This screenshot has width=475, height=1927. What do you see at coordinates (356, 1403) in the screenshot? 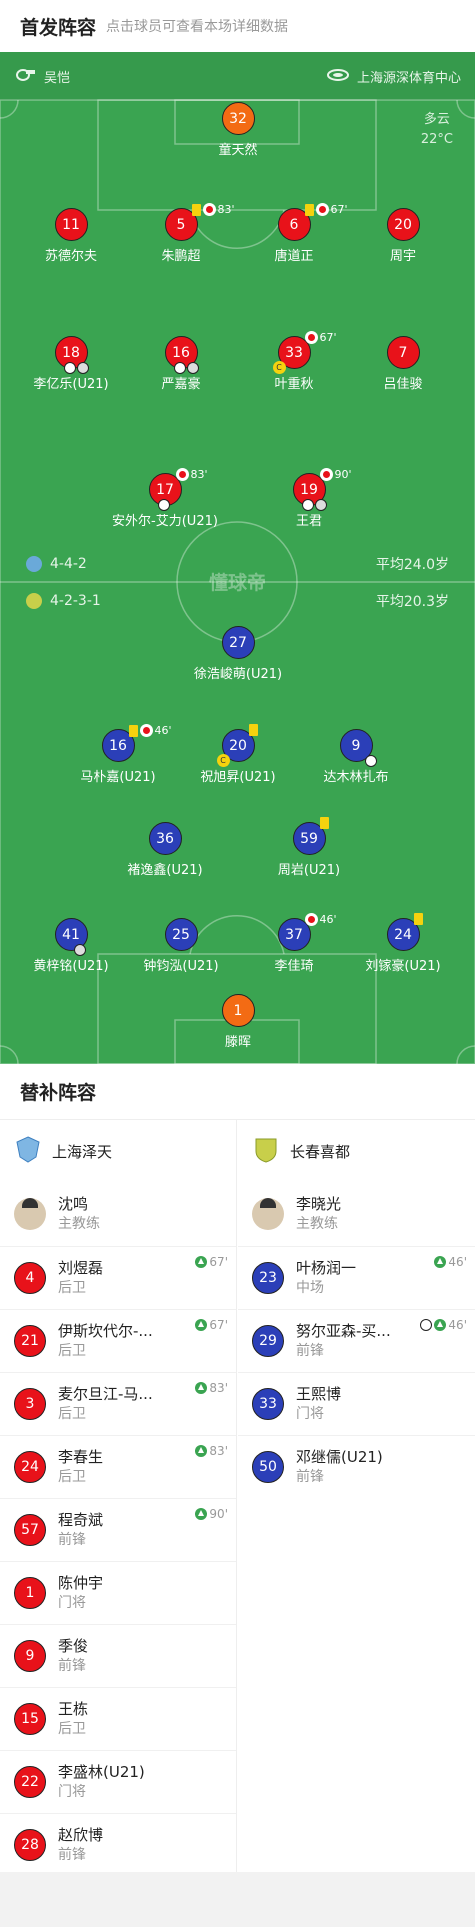
I see `sub-player-row: 33 王熙博 门将` at bounding box center [356, 1403].